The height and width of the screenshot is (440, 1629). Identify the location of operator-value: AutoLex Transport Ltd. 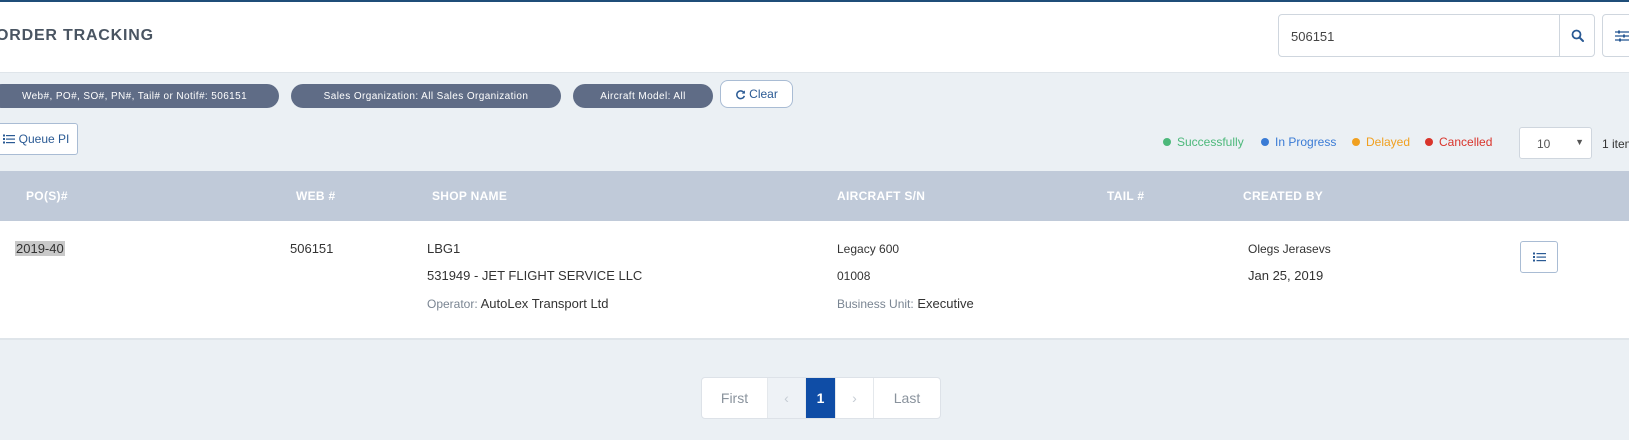
(544, 303).